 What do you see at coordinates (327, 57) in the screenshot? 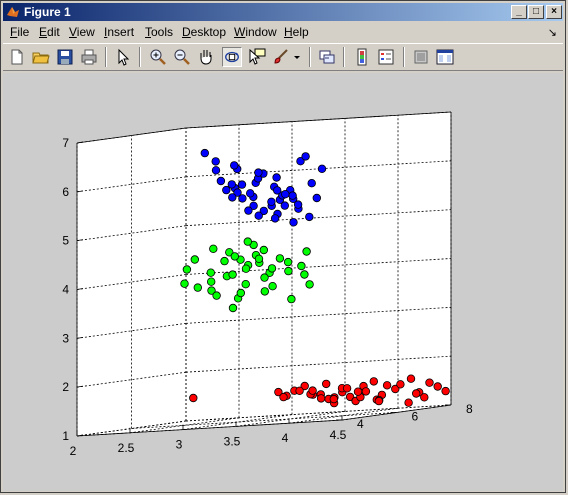
I see `link-plot-icon` at bounding box center [327, 57].